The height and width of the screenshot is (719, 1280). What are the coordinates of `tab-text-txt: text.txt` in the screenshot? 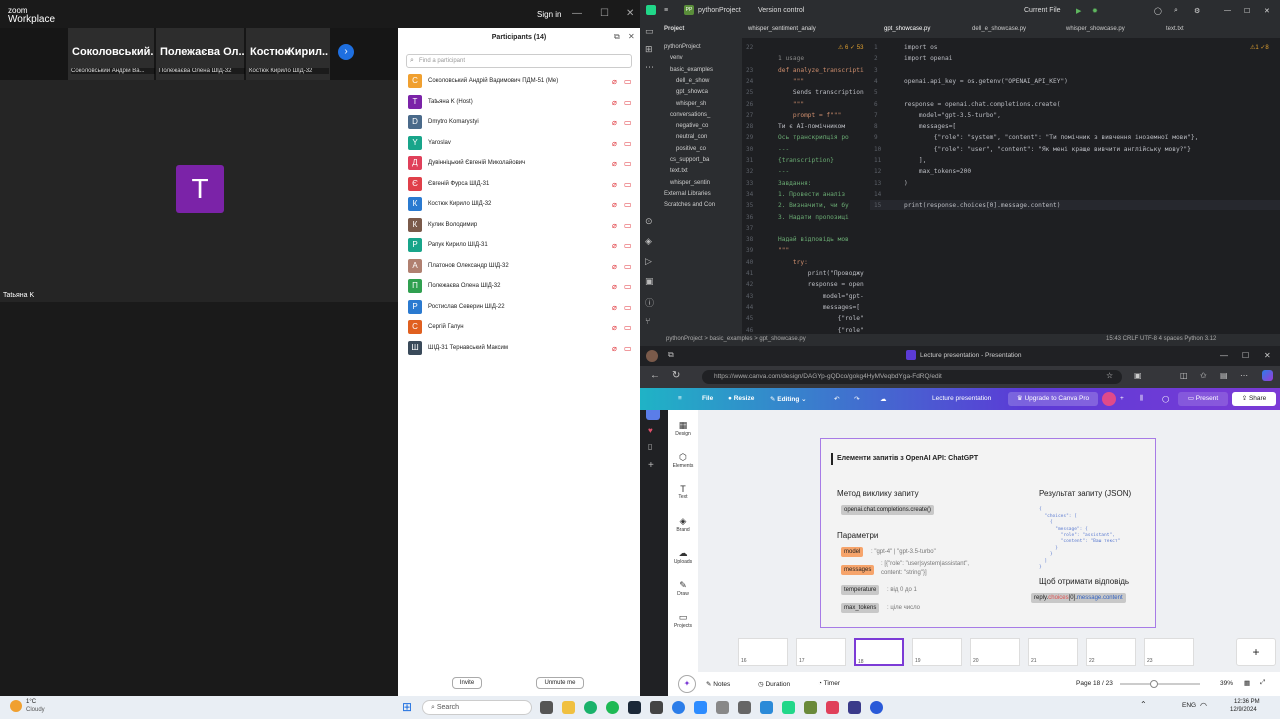 It's located at (1175, 29).